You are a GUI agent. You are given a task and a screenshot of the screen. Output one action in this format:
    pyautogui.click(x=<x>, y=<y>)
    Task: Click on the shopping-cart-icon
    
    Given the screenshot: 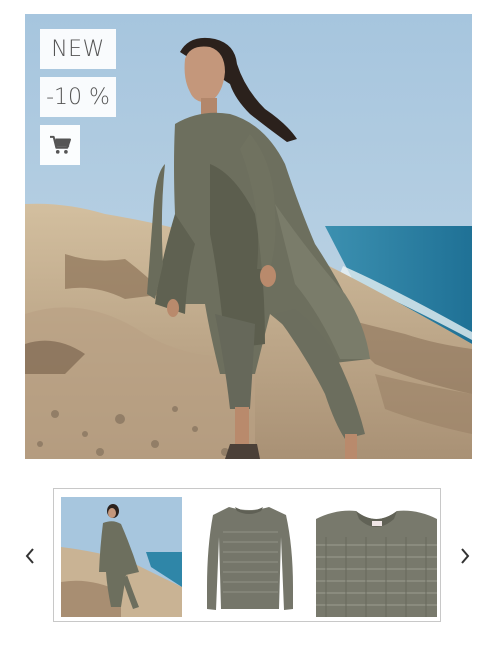 What is the action you would take?
    pyautogui.click(x=60, y=144)
    